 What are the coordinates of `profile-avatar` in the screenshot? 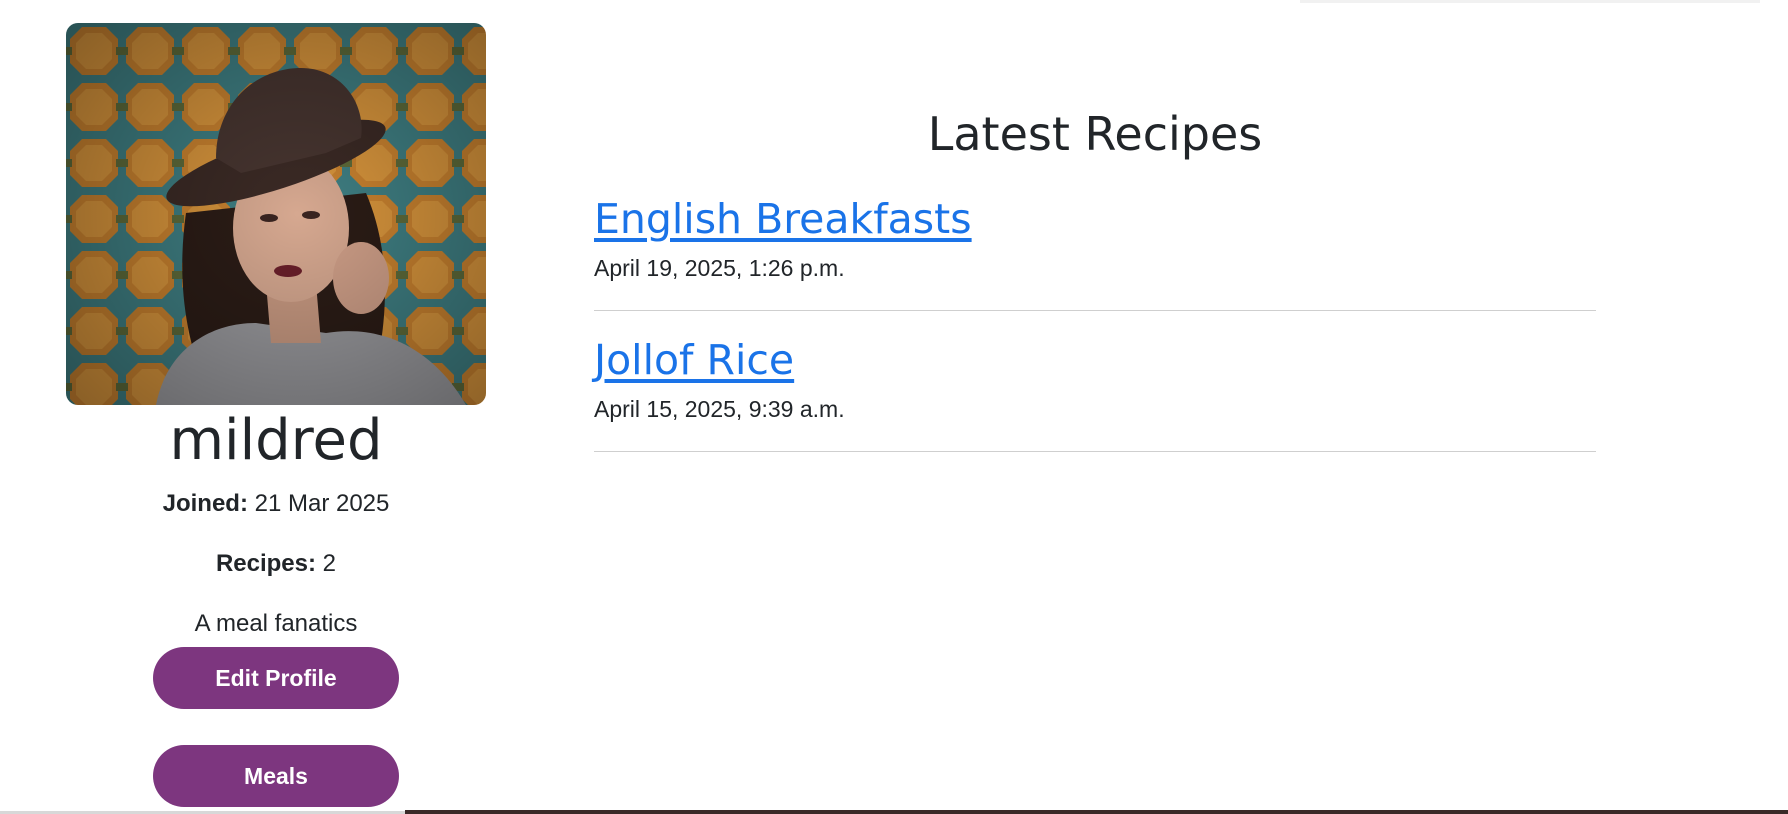 It's located at (276, 214).